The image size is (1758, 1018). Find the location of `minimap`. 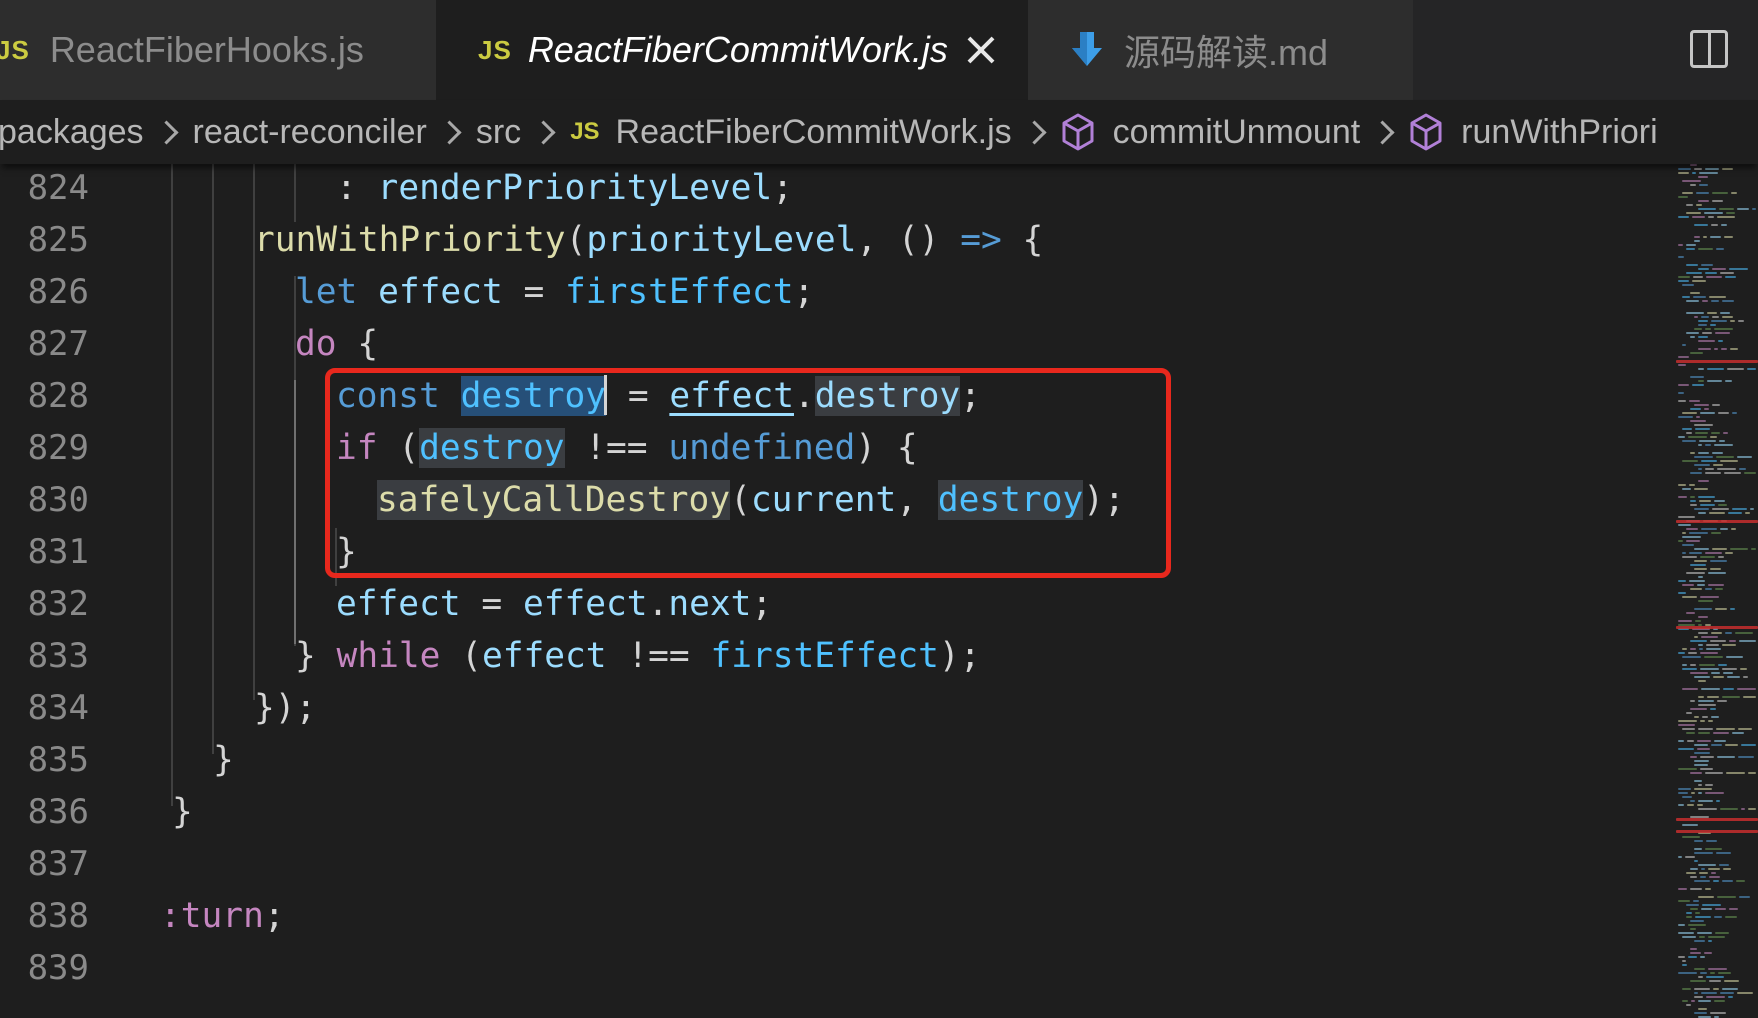

minimap is located at coordinates (1714, 591).